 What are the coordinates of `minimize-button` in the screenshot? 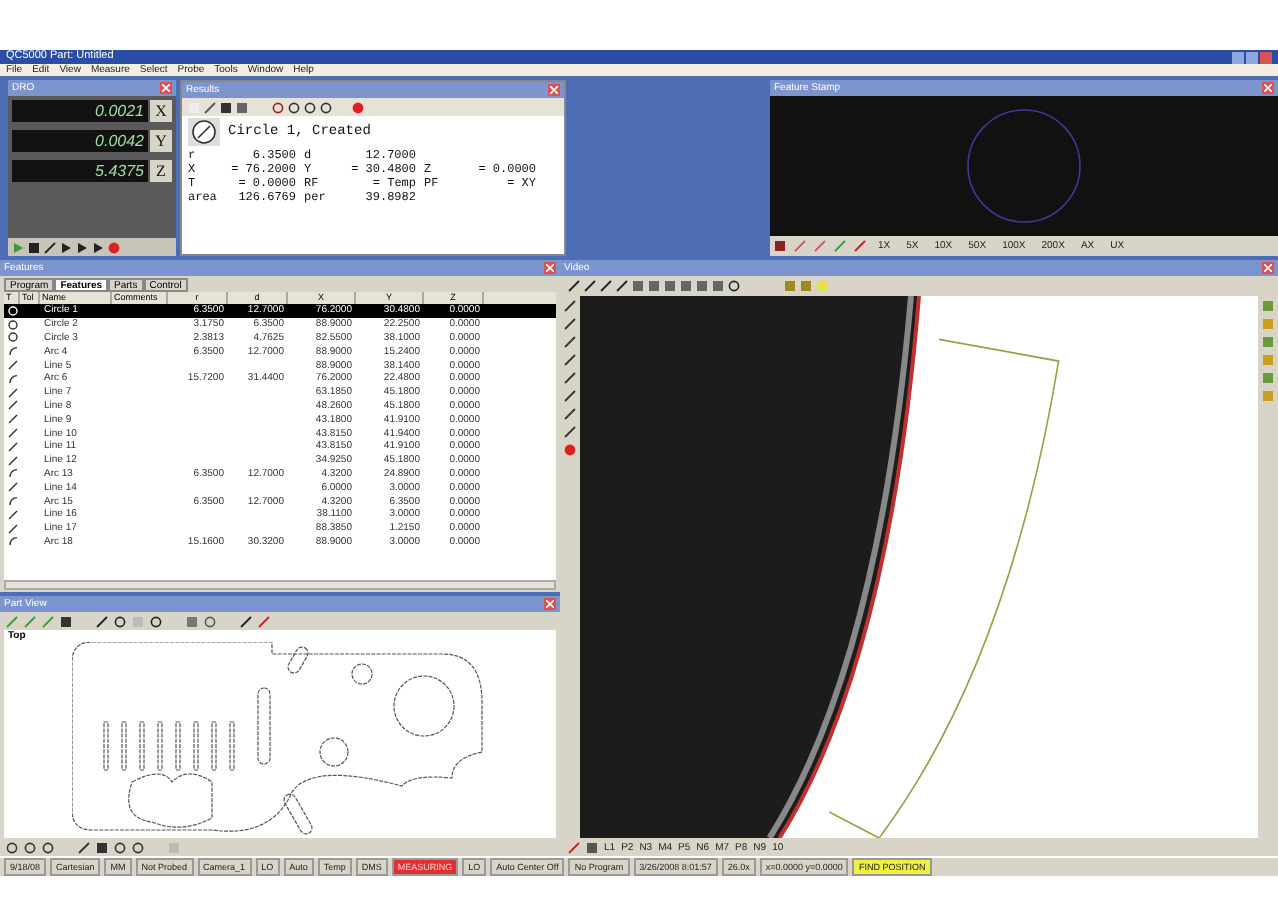 It's located at (1238, 57).